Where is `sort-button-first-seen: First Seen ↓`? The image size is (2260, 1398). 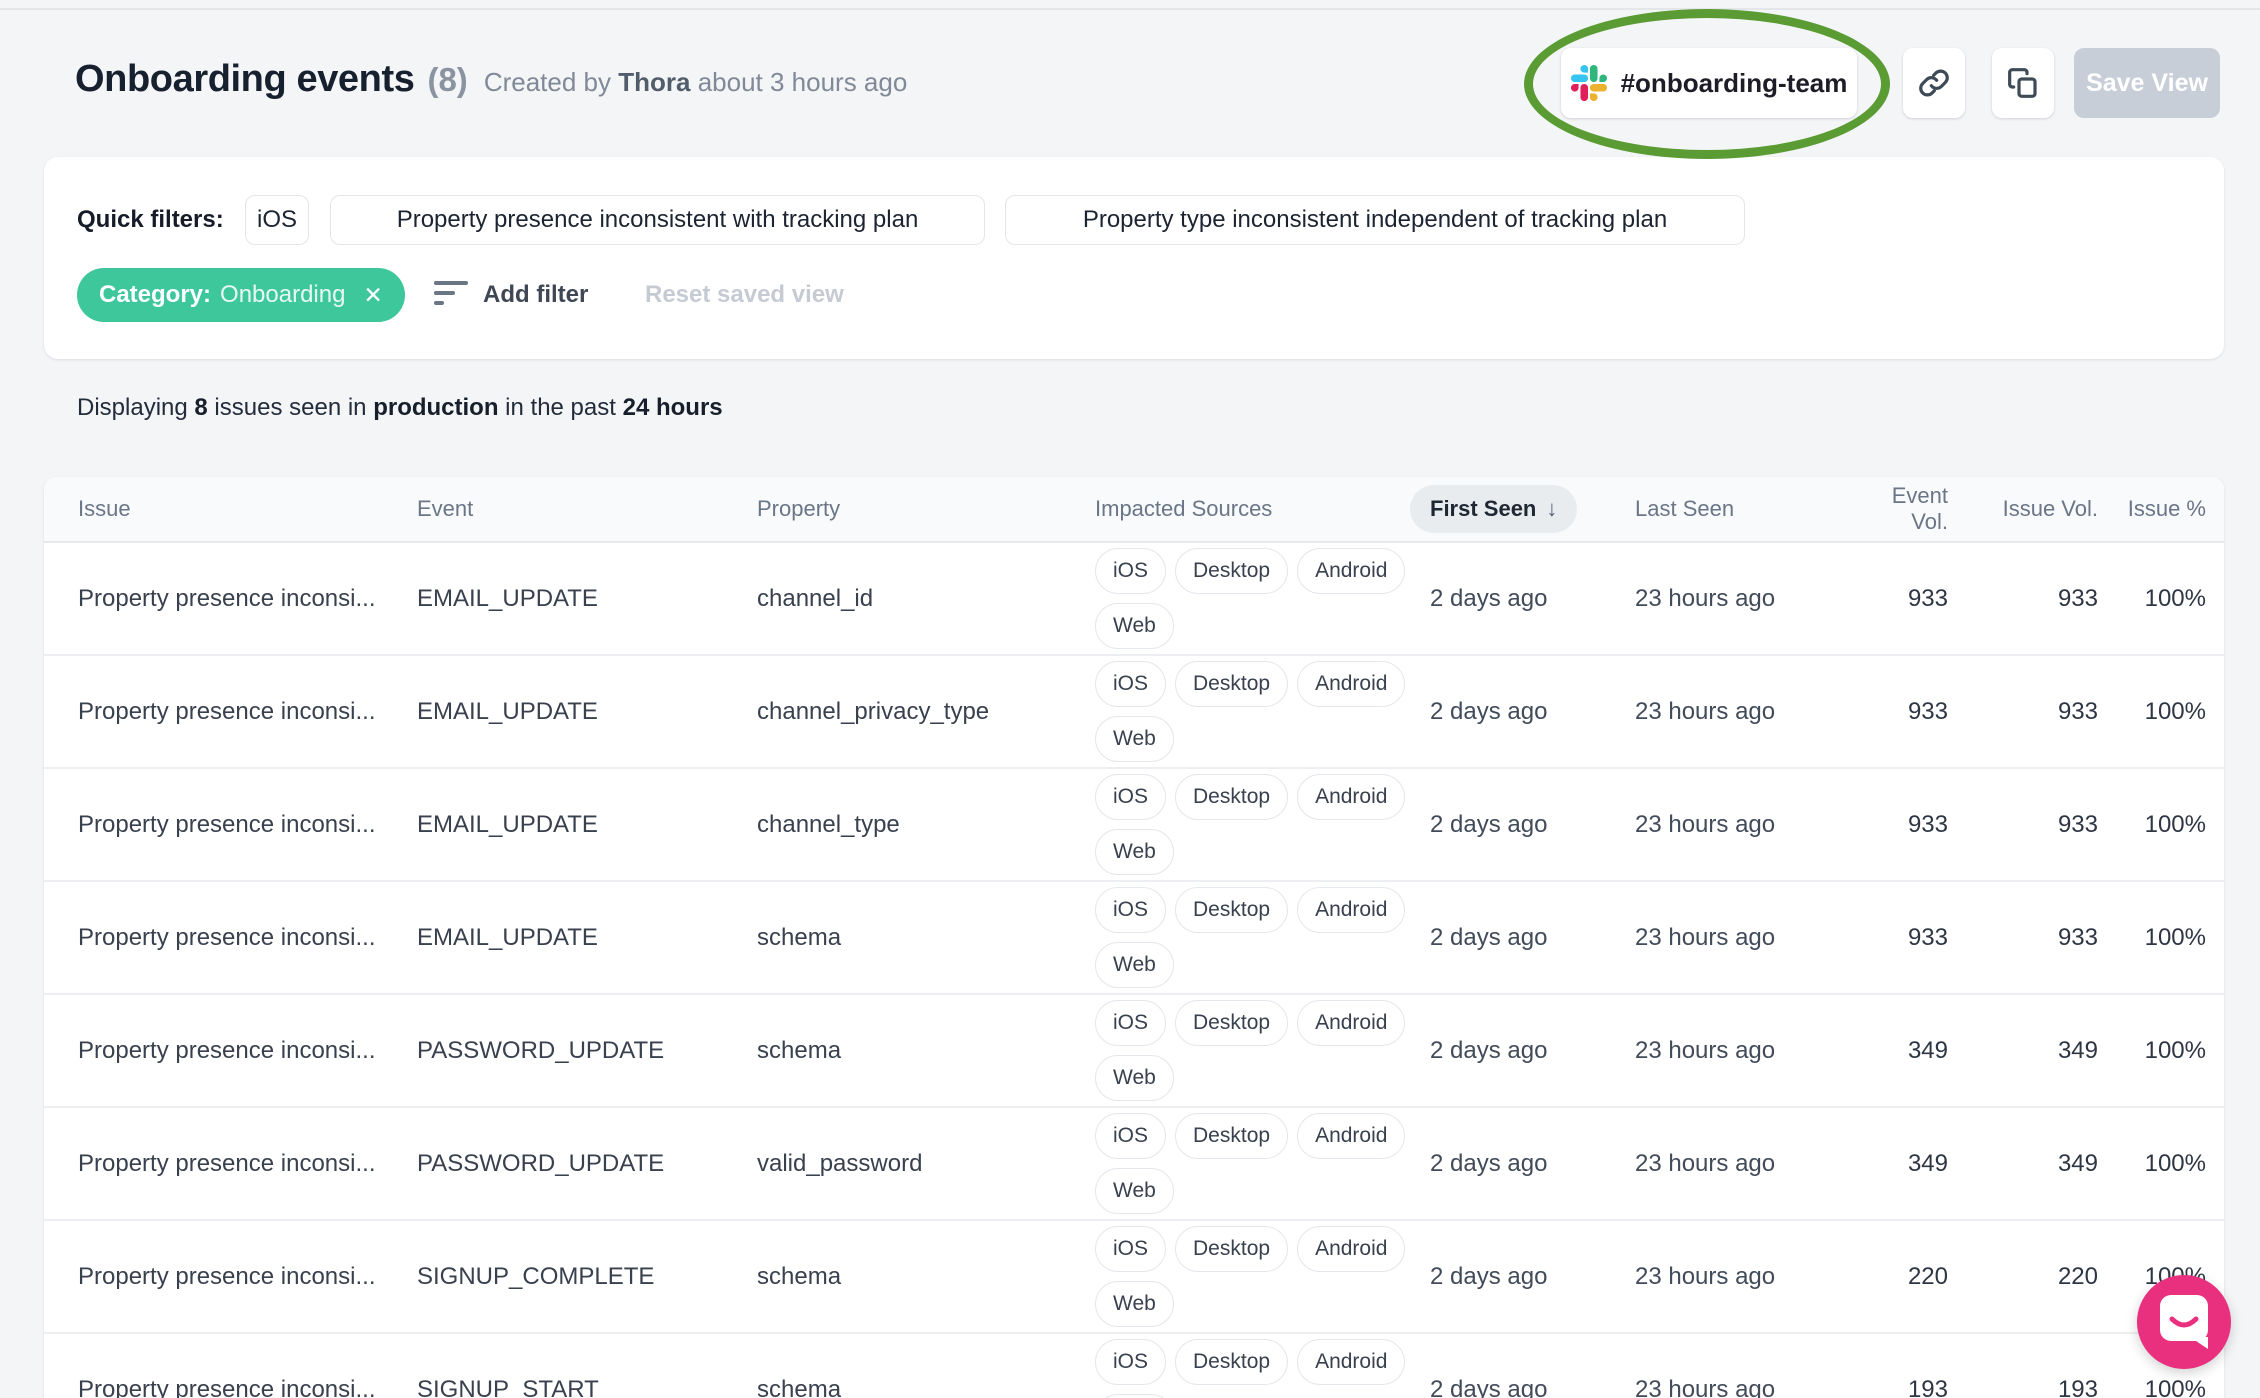
sort-button-first-seen: First Seen ↓ is located at coordinates (1494, 509).